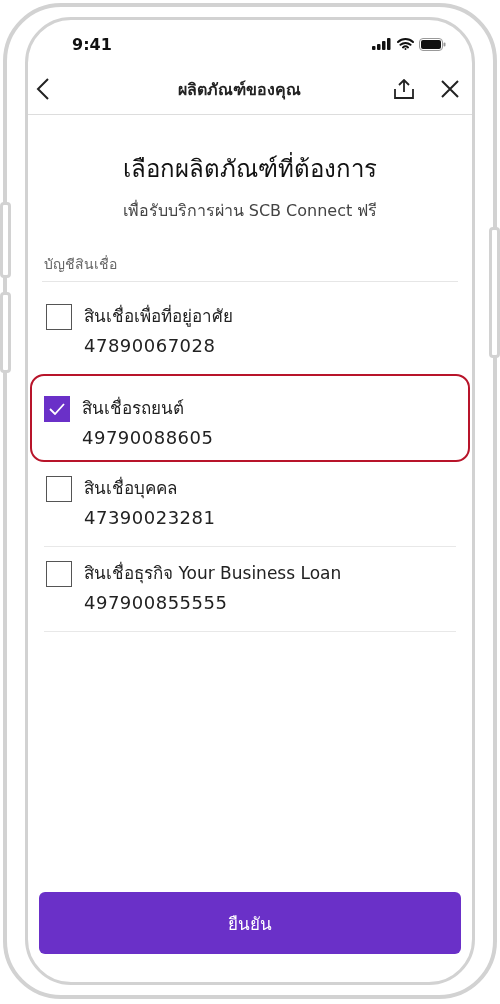 The width and height of the screenshot is (500, 1004). I want to click on account-row: สินเชื่อเพื่อที่อยู่อาศัย 47890067028, so click(250, 332).